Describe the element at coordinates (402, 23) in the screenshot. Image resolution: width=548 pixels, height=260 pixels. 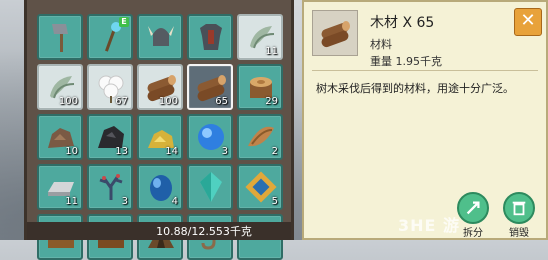
I see `item-name: 木材 X 65` at that location.